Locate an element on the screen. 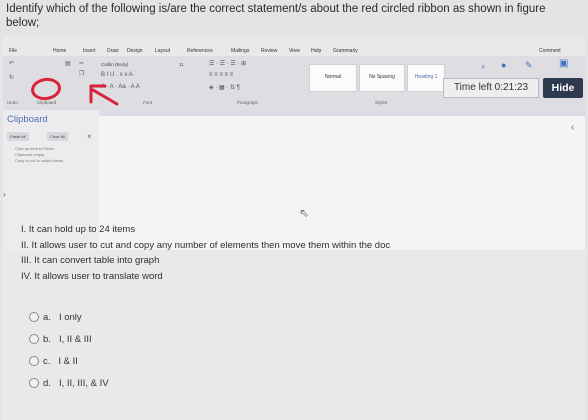 This screenshot has height=420, width=588. hide-button: Hide is located at coordinates (563, 88).